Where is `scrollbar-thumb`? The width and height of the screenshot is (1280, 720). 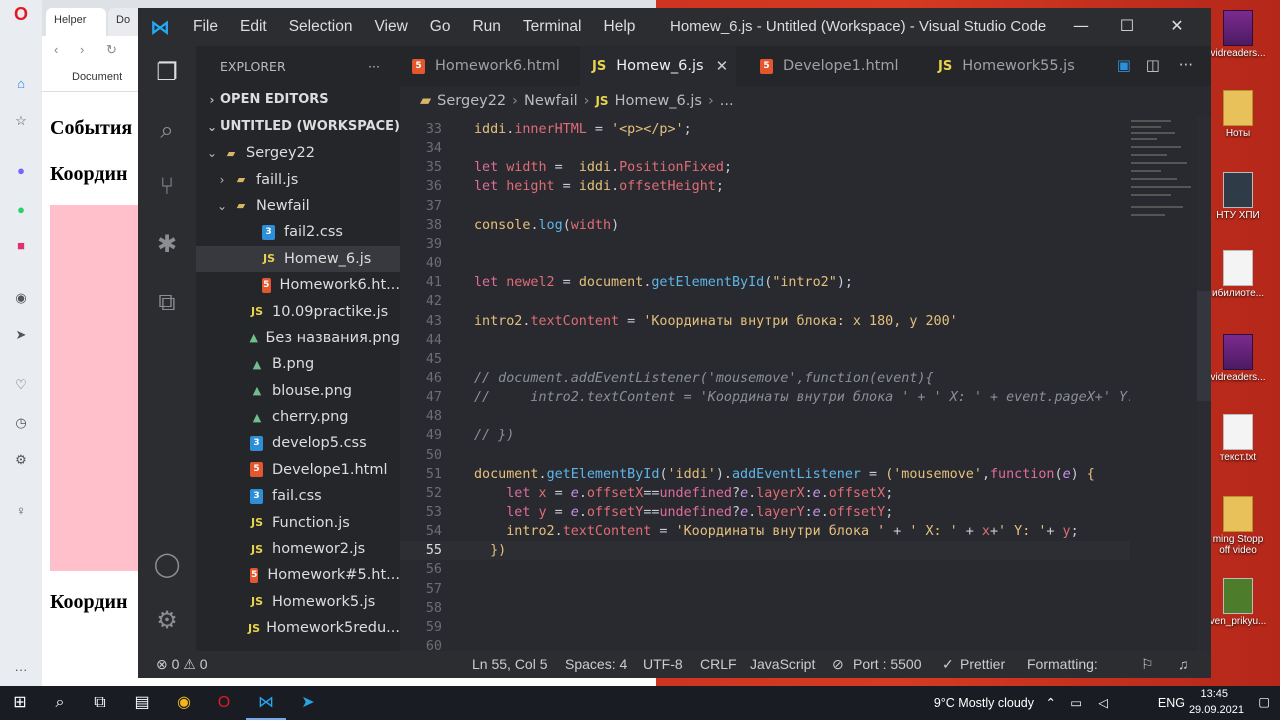
scrollbar-thumb is located at coordinates (1204, 346).